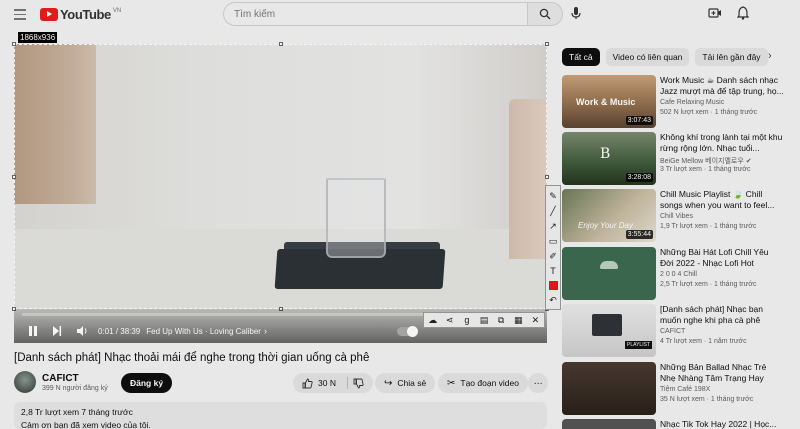 Image resolution: width=800 pixels, height=429 pixels. What do you see at coordinates (673, 331) in the screenshot?
I see `recommendation-channel: CAFICT` at bounding box center [673, 331].